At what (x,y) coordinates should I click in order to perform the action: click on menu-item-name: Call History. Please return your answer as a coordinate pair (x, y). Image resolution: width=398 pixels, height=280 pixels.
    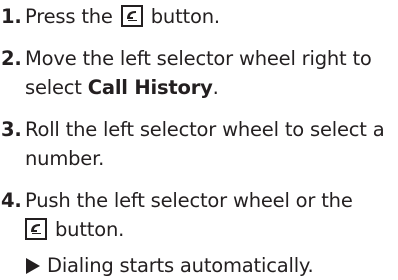
    Looking at the image, I should click on (150, 87).